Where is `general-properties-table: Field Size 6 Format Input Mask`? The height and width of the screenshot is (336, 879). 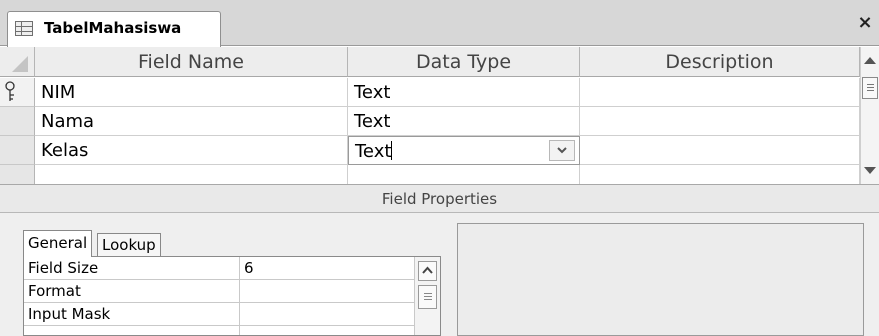 general-properties-table: Field Size 6 Format Input Mask is located at coordinates (232, 296).